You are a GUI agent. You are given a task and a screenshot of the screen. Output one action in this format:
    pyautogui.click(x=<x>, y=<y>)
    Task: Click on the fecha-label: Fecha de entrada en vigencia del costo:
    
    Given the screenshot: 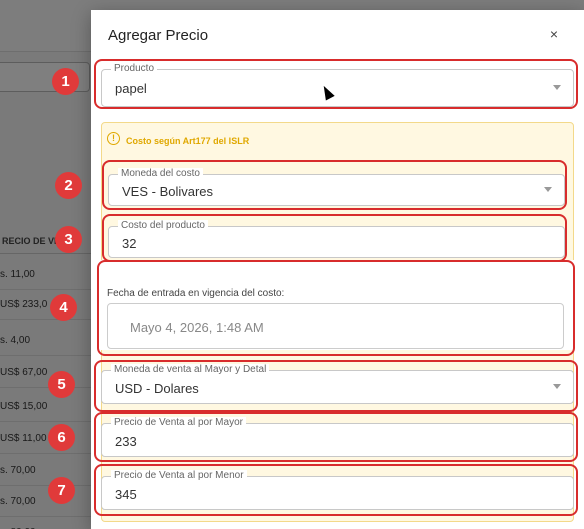 What is the action you would take?
    pyautogui.click(x=196, y=293)
    